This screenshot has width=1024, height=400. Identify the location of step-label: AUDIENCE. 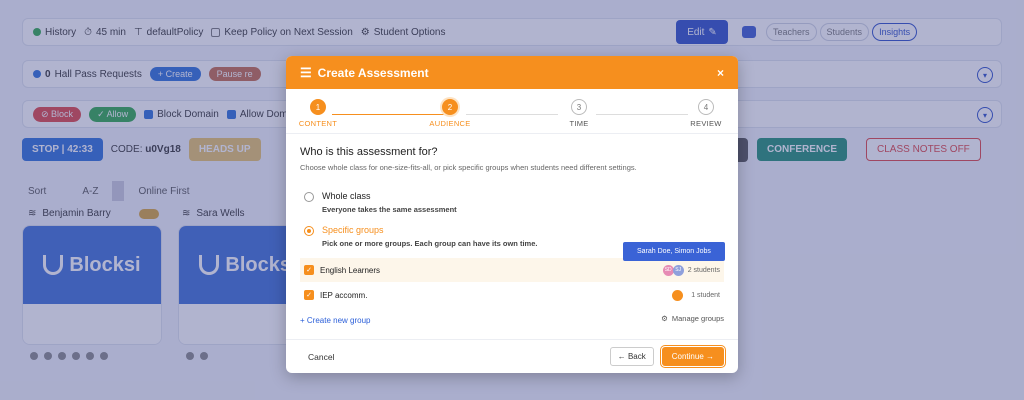
(450, 123).